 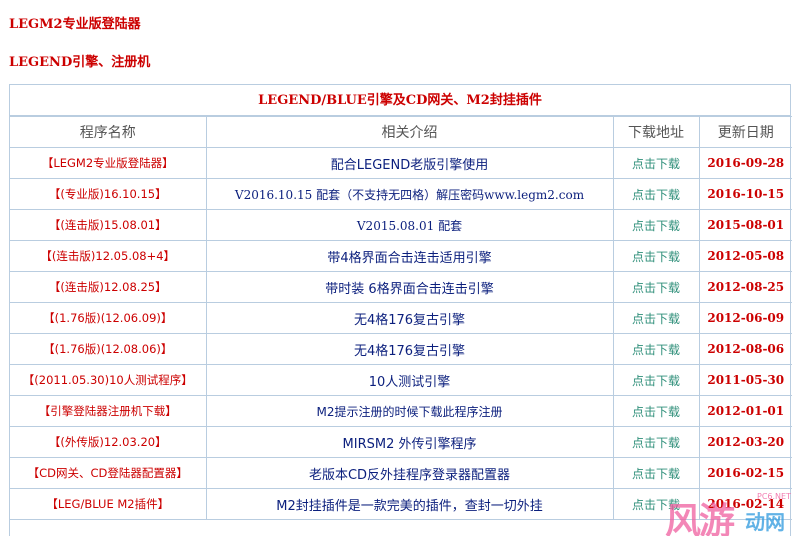 I want to click on table-header-row: 程序名称 相关介绍 下载地址 更新日期, so click(x=401, y=132).